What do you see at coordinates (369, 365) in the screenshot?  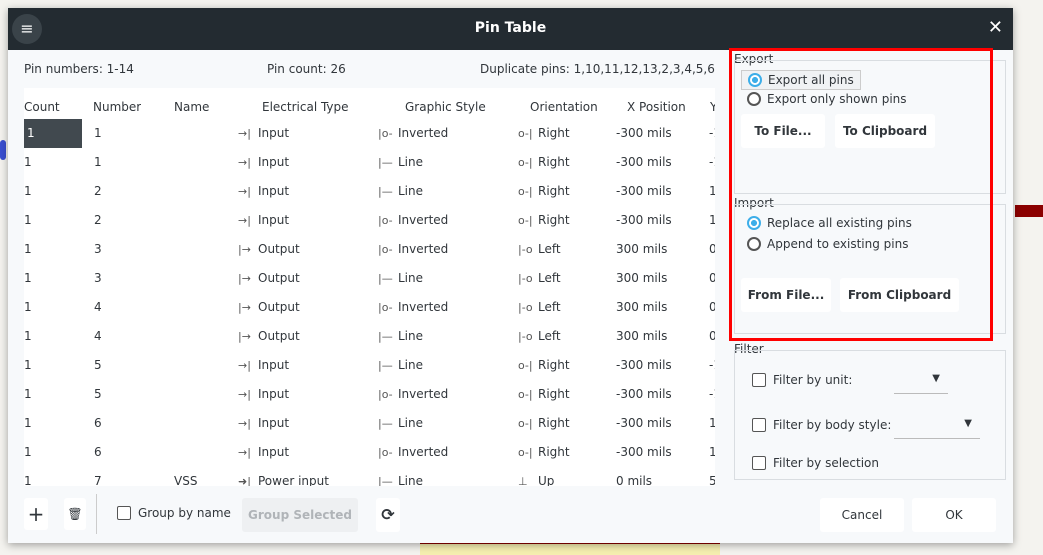 I see `table-row: 1 5 →| Input |— Line o-| Right -300 mils -10` at bounding box center [369, 365].